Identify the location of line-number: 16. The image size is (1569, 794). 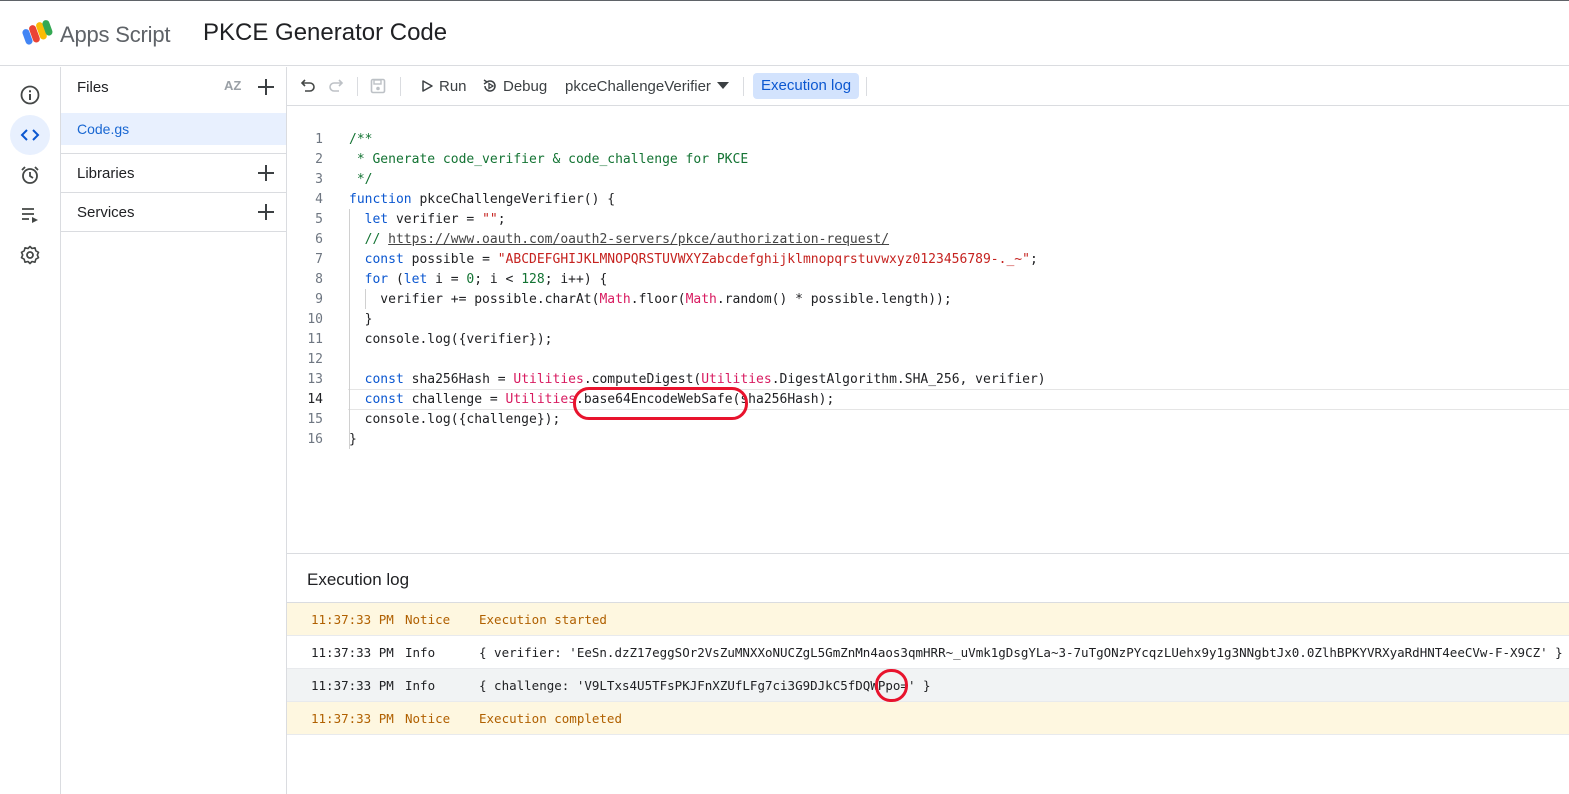
(315, 439).